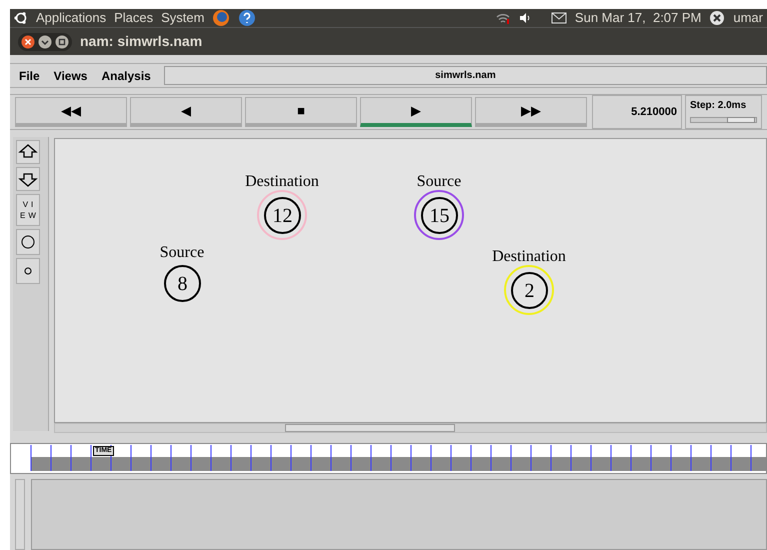 Image resolution: width=767 pixels, height=550 pixels. I want to click on horizontal-scrollbar, so click(410, 428).